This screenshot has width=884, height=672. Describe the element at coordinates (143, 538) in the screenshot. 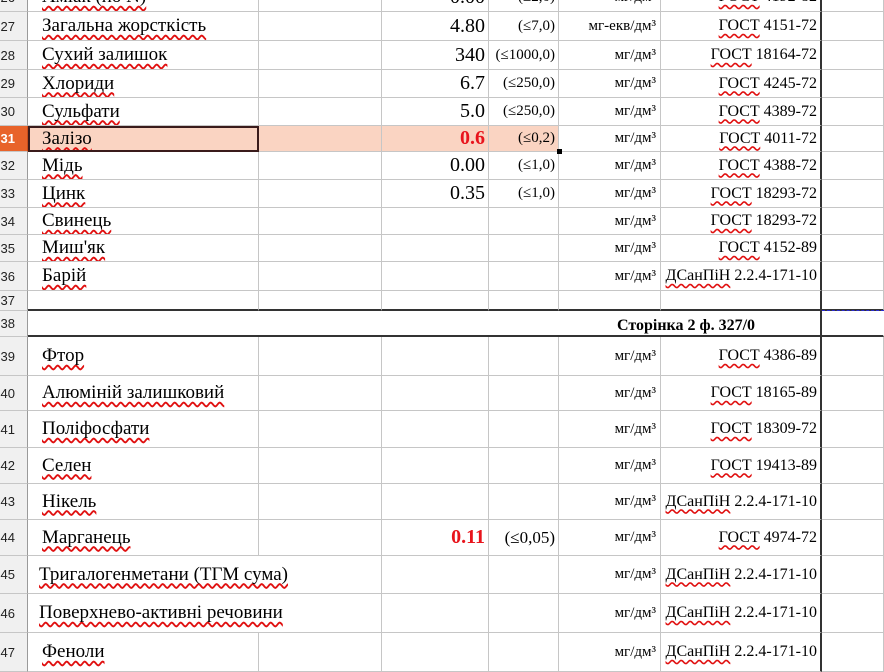

I see `indicator-name-cell: Марганець` at that location.